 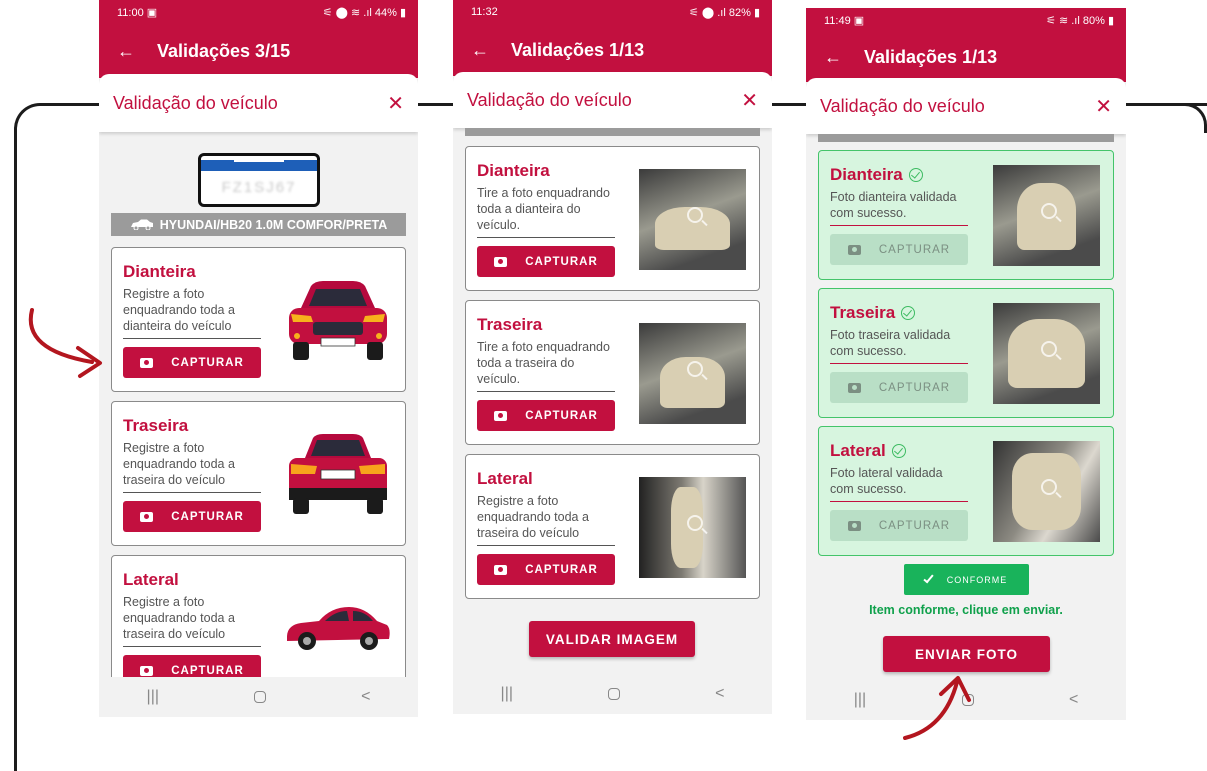 I want to click on status-time: 11:00 ▣, so click(x=137, y=12).